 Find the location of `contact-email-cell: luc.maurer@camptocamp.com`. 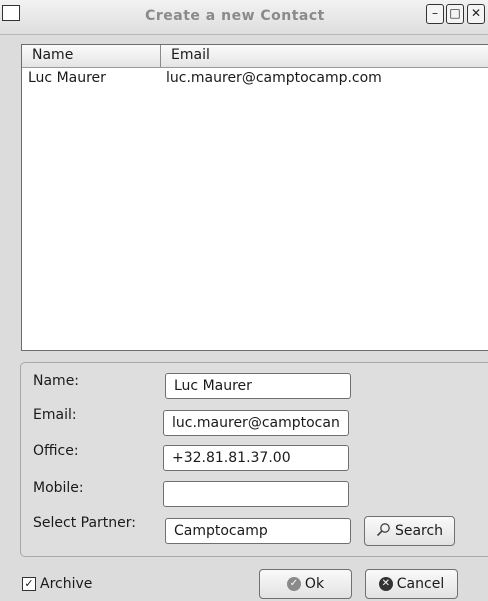

contact-email-cell: luc.maurer@camptocamp.com is located at coordinates (274, 78).